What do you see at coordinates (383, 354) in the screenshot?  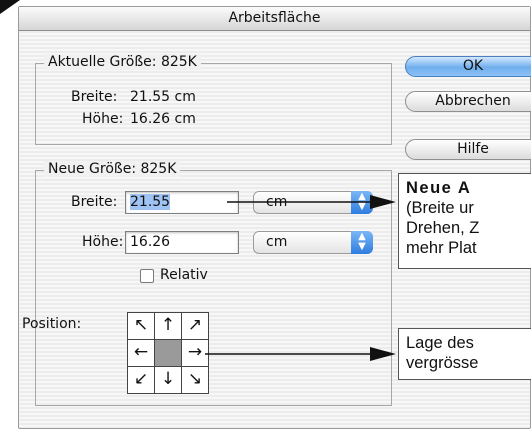 I see `position-pointer-arrowhead-icon` at bounding box center [383, 354].